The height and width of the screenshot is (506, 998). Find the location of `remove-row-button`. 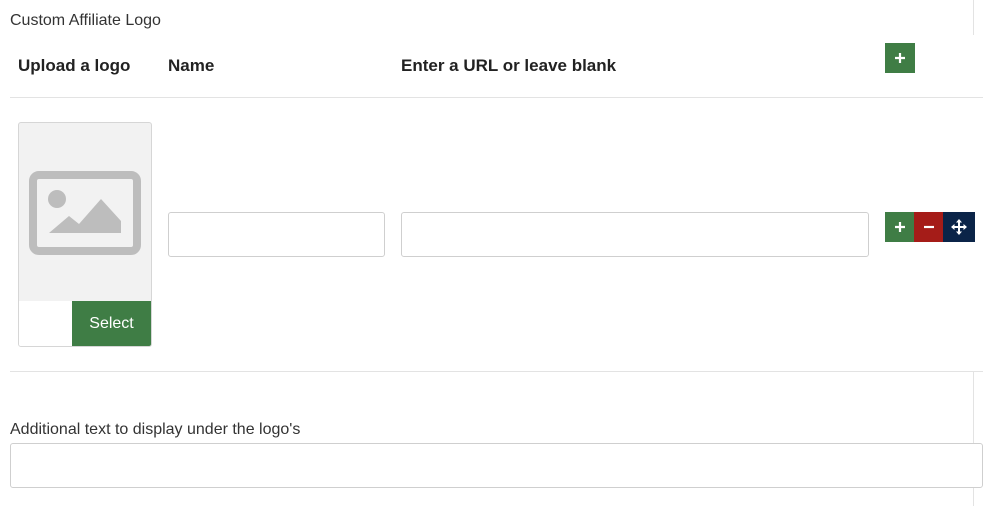

remove-row-button is located at coordinates (929, 227).